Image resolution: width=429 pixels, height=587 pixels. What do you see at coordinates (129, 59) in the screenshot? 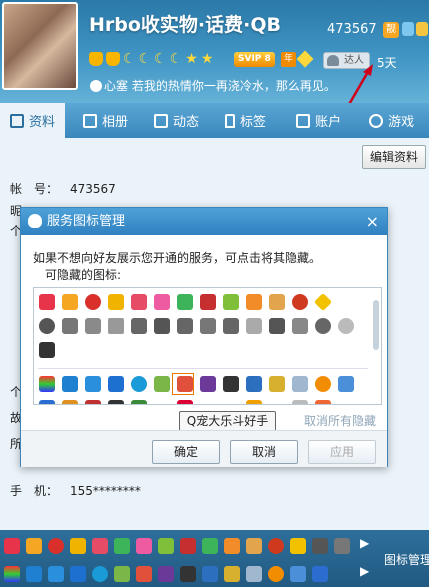
I see `moon-icon: ☾` at bounding box center [129, 59].